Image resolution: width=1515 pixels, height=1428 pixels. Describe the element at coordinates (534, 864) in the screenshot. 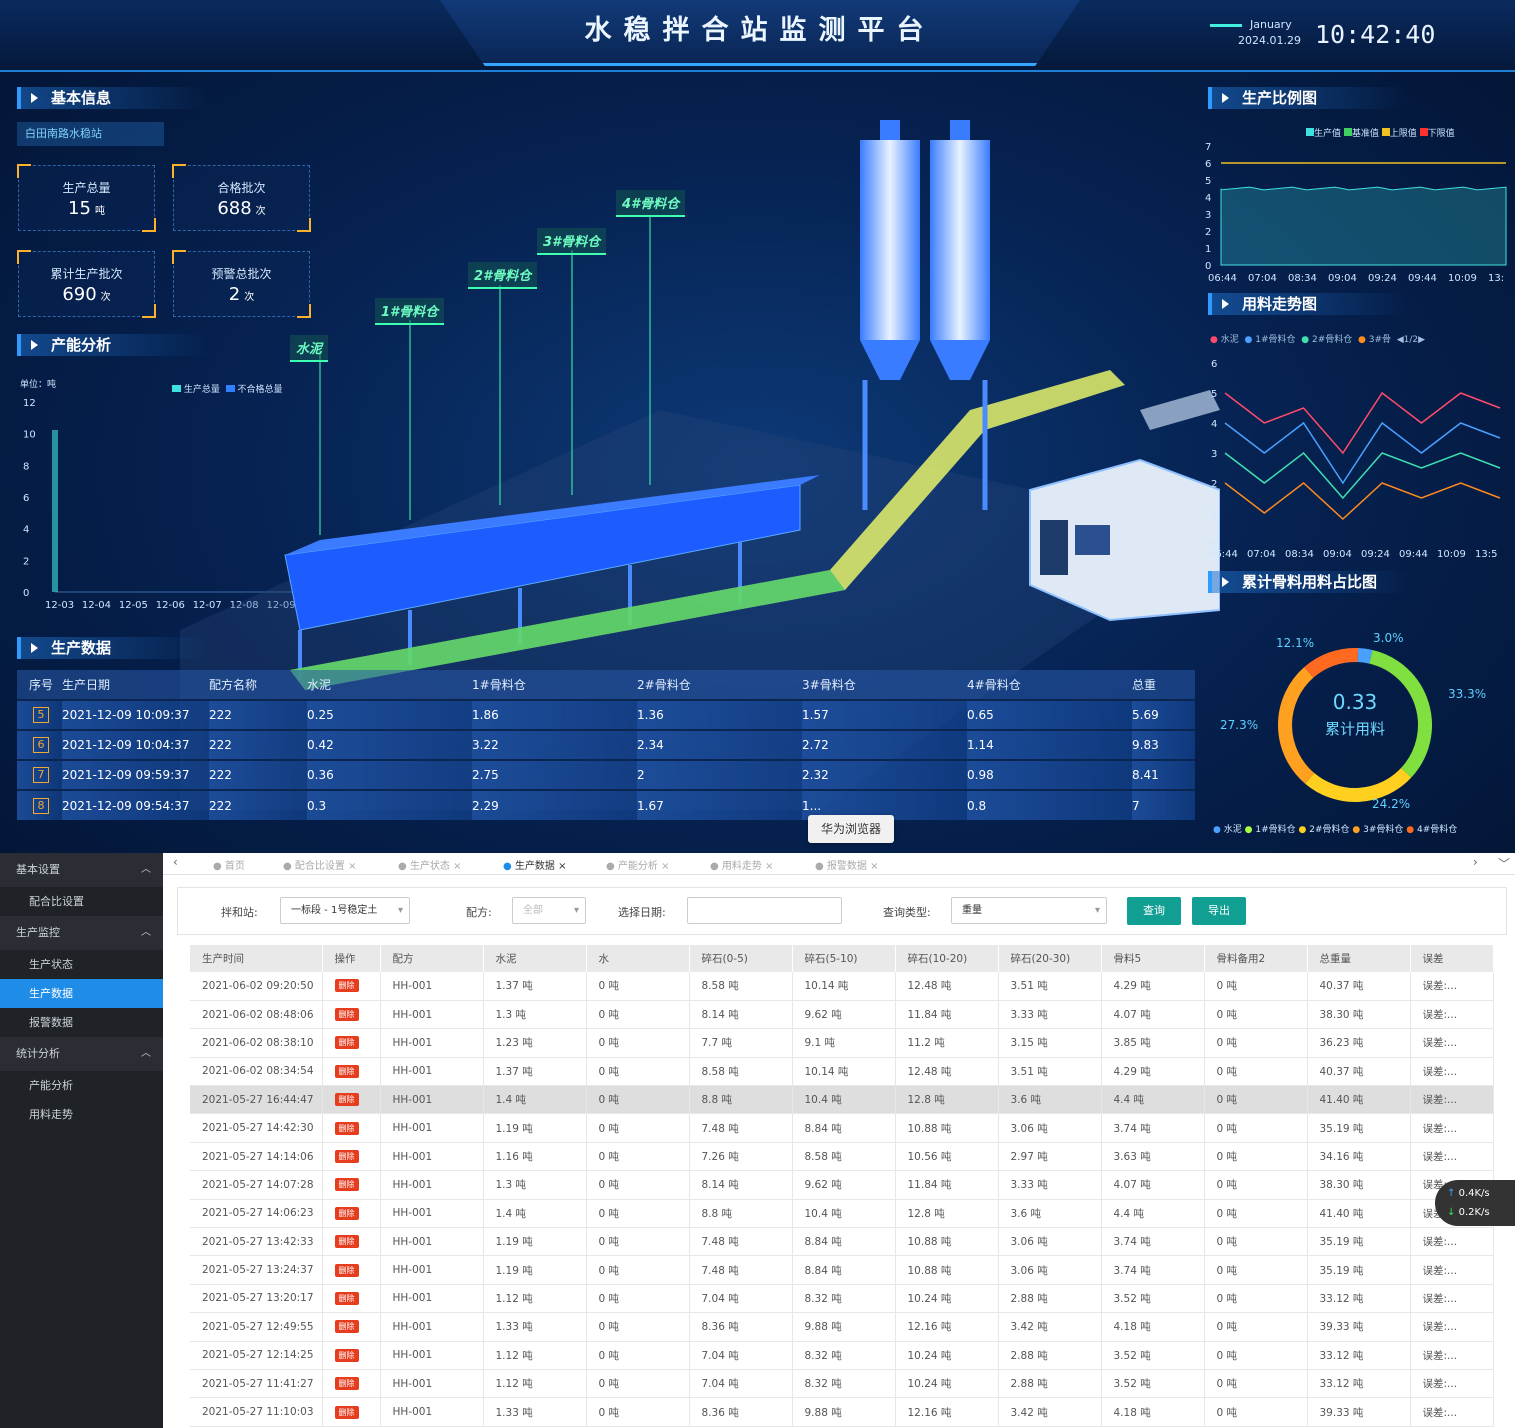

I see `tab-production-data: ● 生产数据 ×` at that location.